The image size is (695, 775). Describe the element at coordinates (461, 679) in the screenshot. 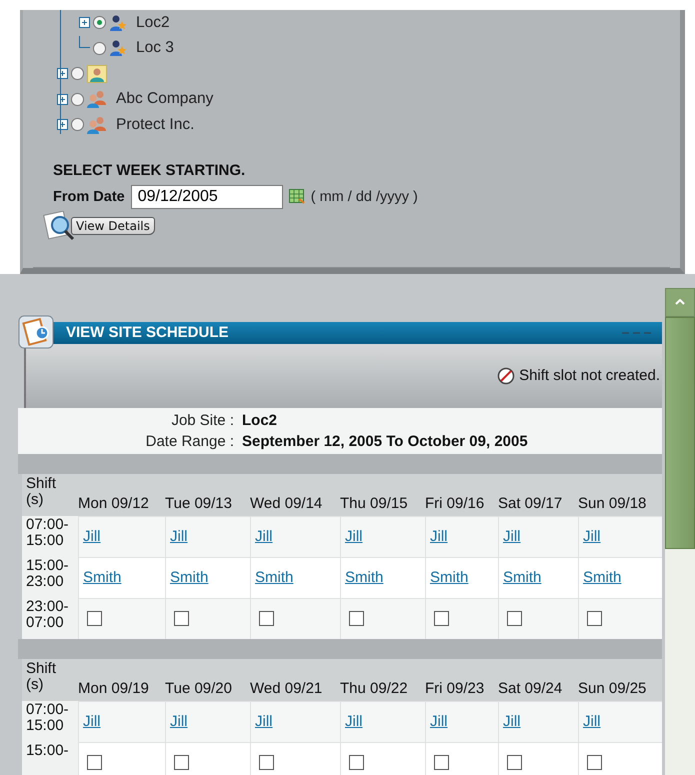

I see `column-header: Fri 09/23` at that location.